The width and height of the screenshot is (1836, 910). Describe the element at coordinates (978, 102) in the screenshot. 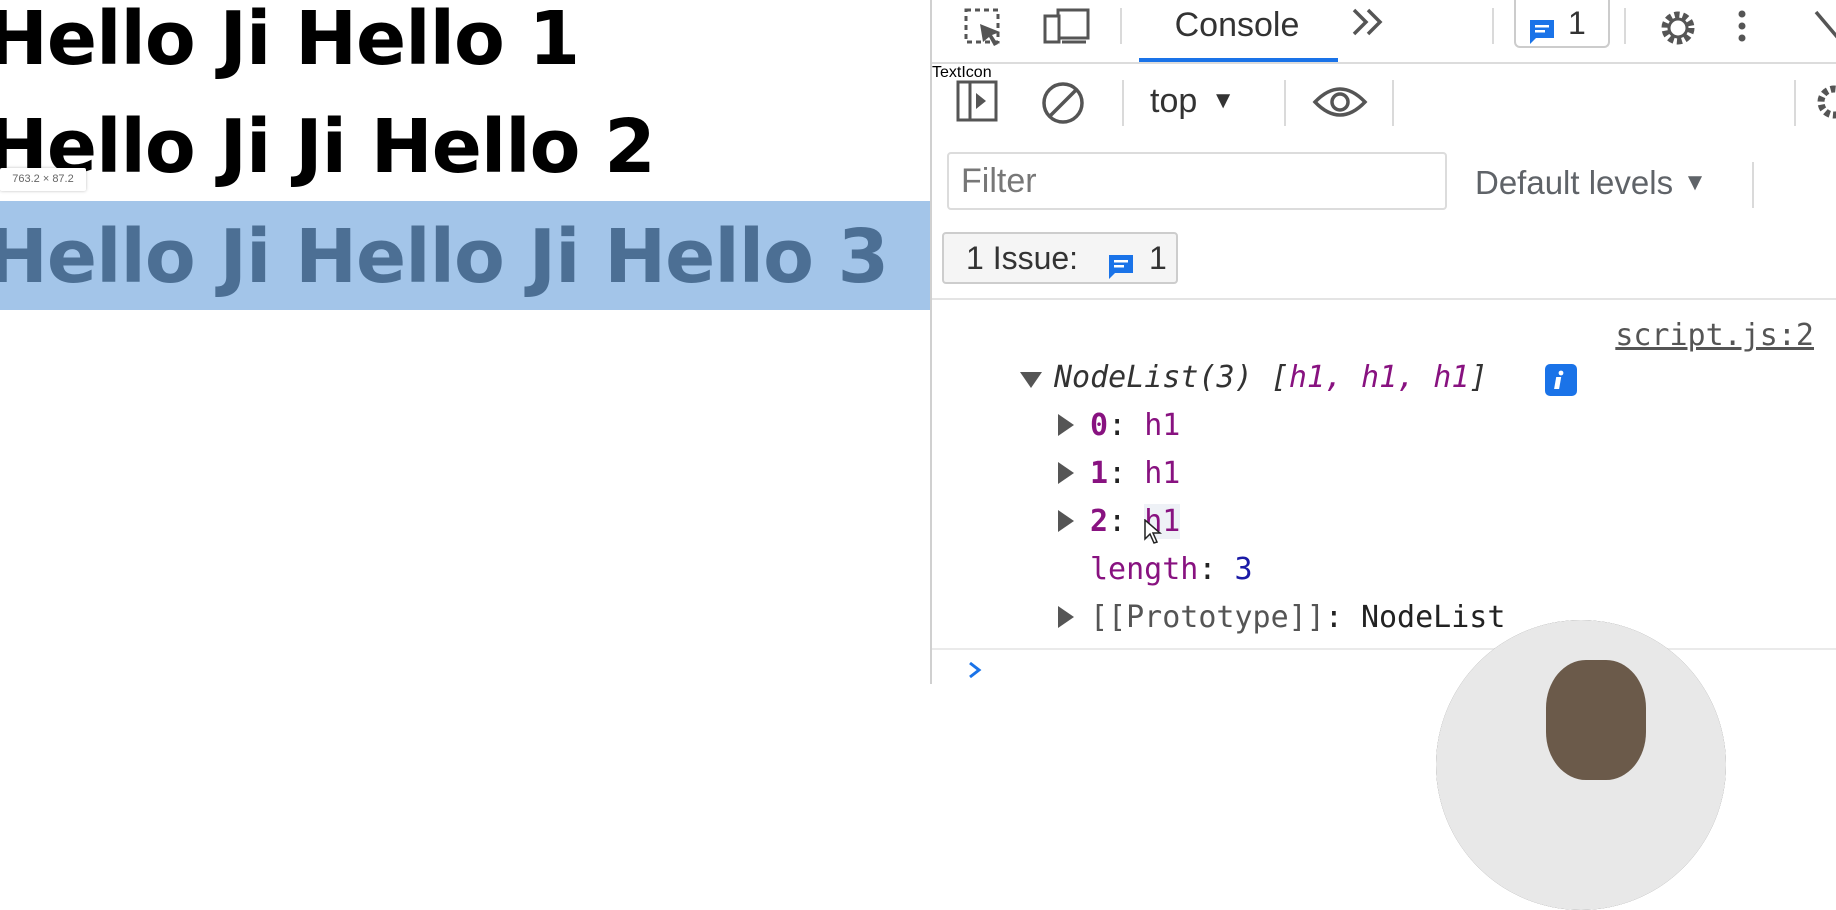

I see `sidebar-toggle-icon` at that location.